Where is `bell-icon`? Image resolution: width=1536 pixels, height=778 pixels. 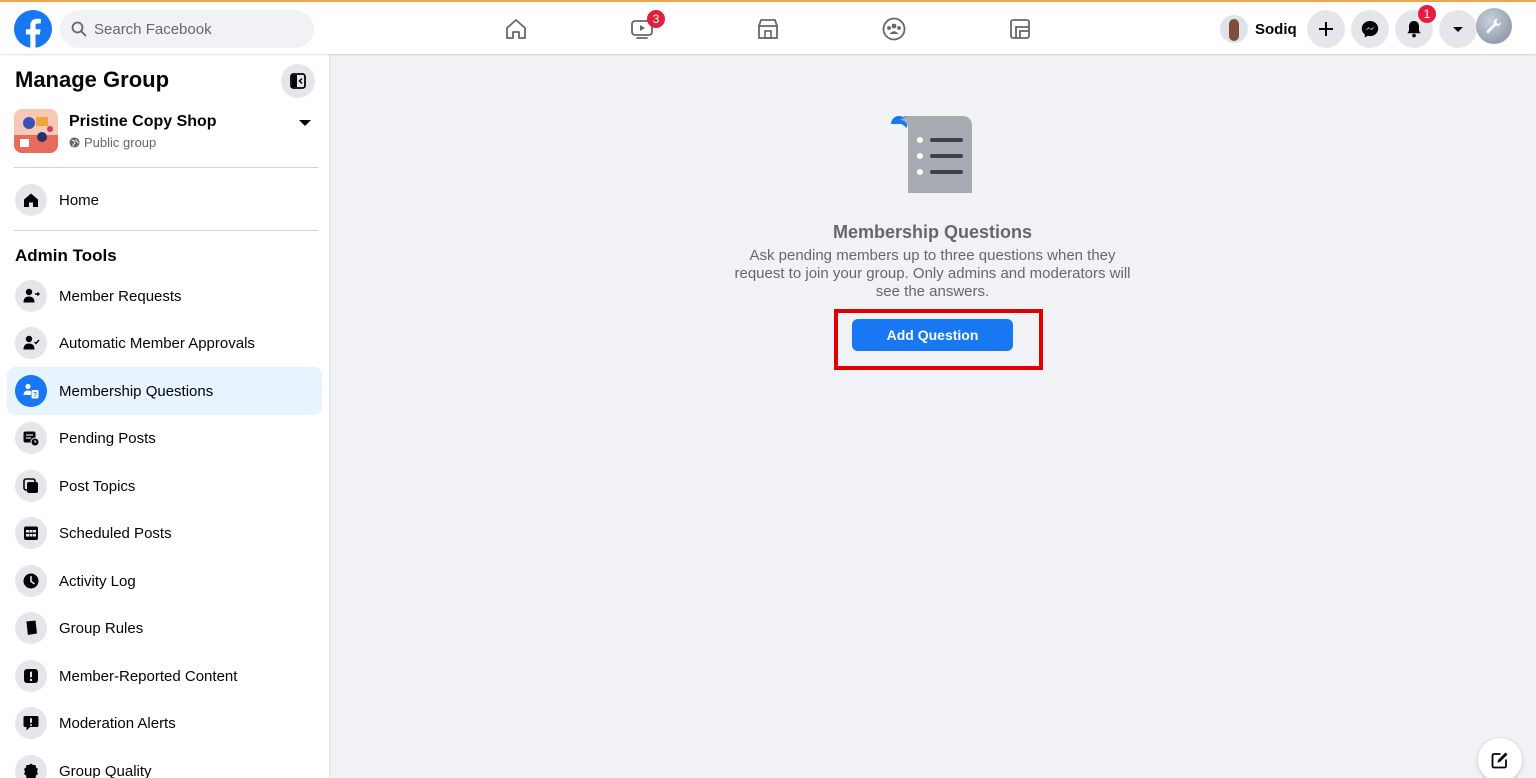 bell-icon is located at coordinates (1414, 29).